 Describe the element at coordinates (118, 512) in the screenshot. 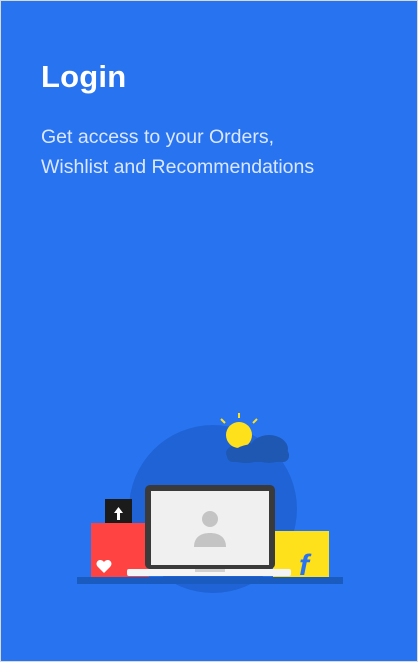

I see `upload-arrow-icon` at that location.